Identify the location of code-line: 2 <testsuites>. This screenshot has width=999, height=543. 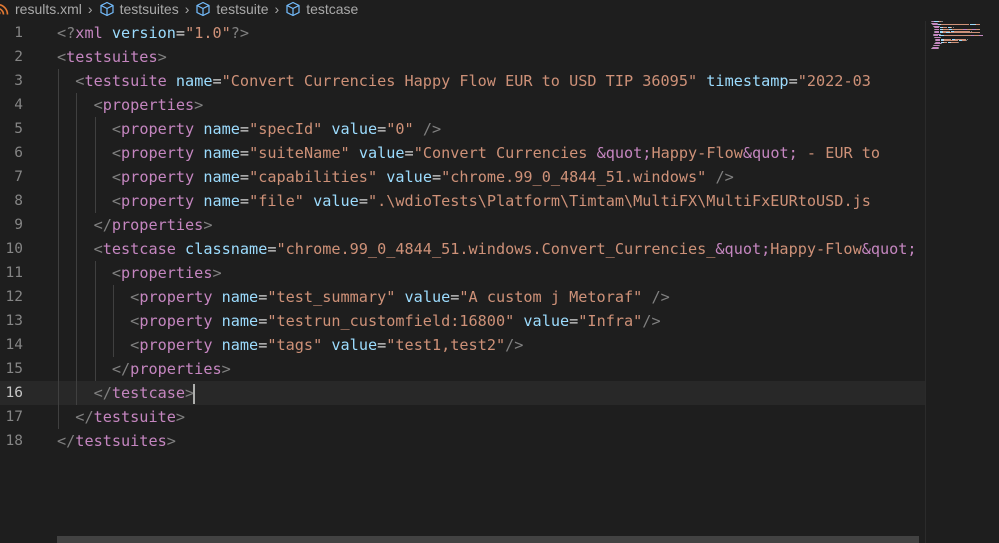
(462, 57).